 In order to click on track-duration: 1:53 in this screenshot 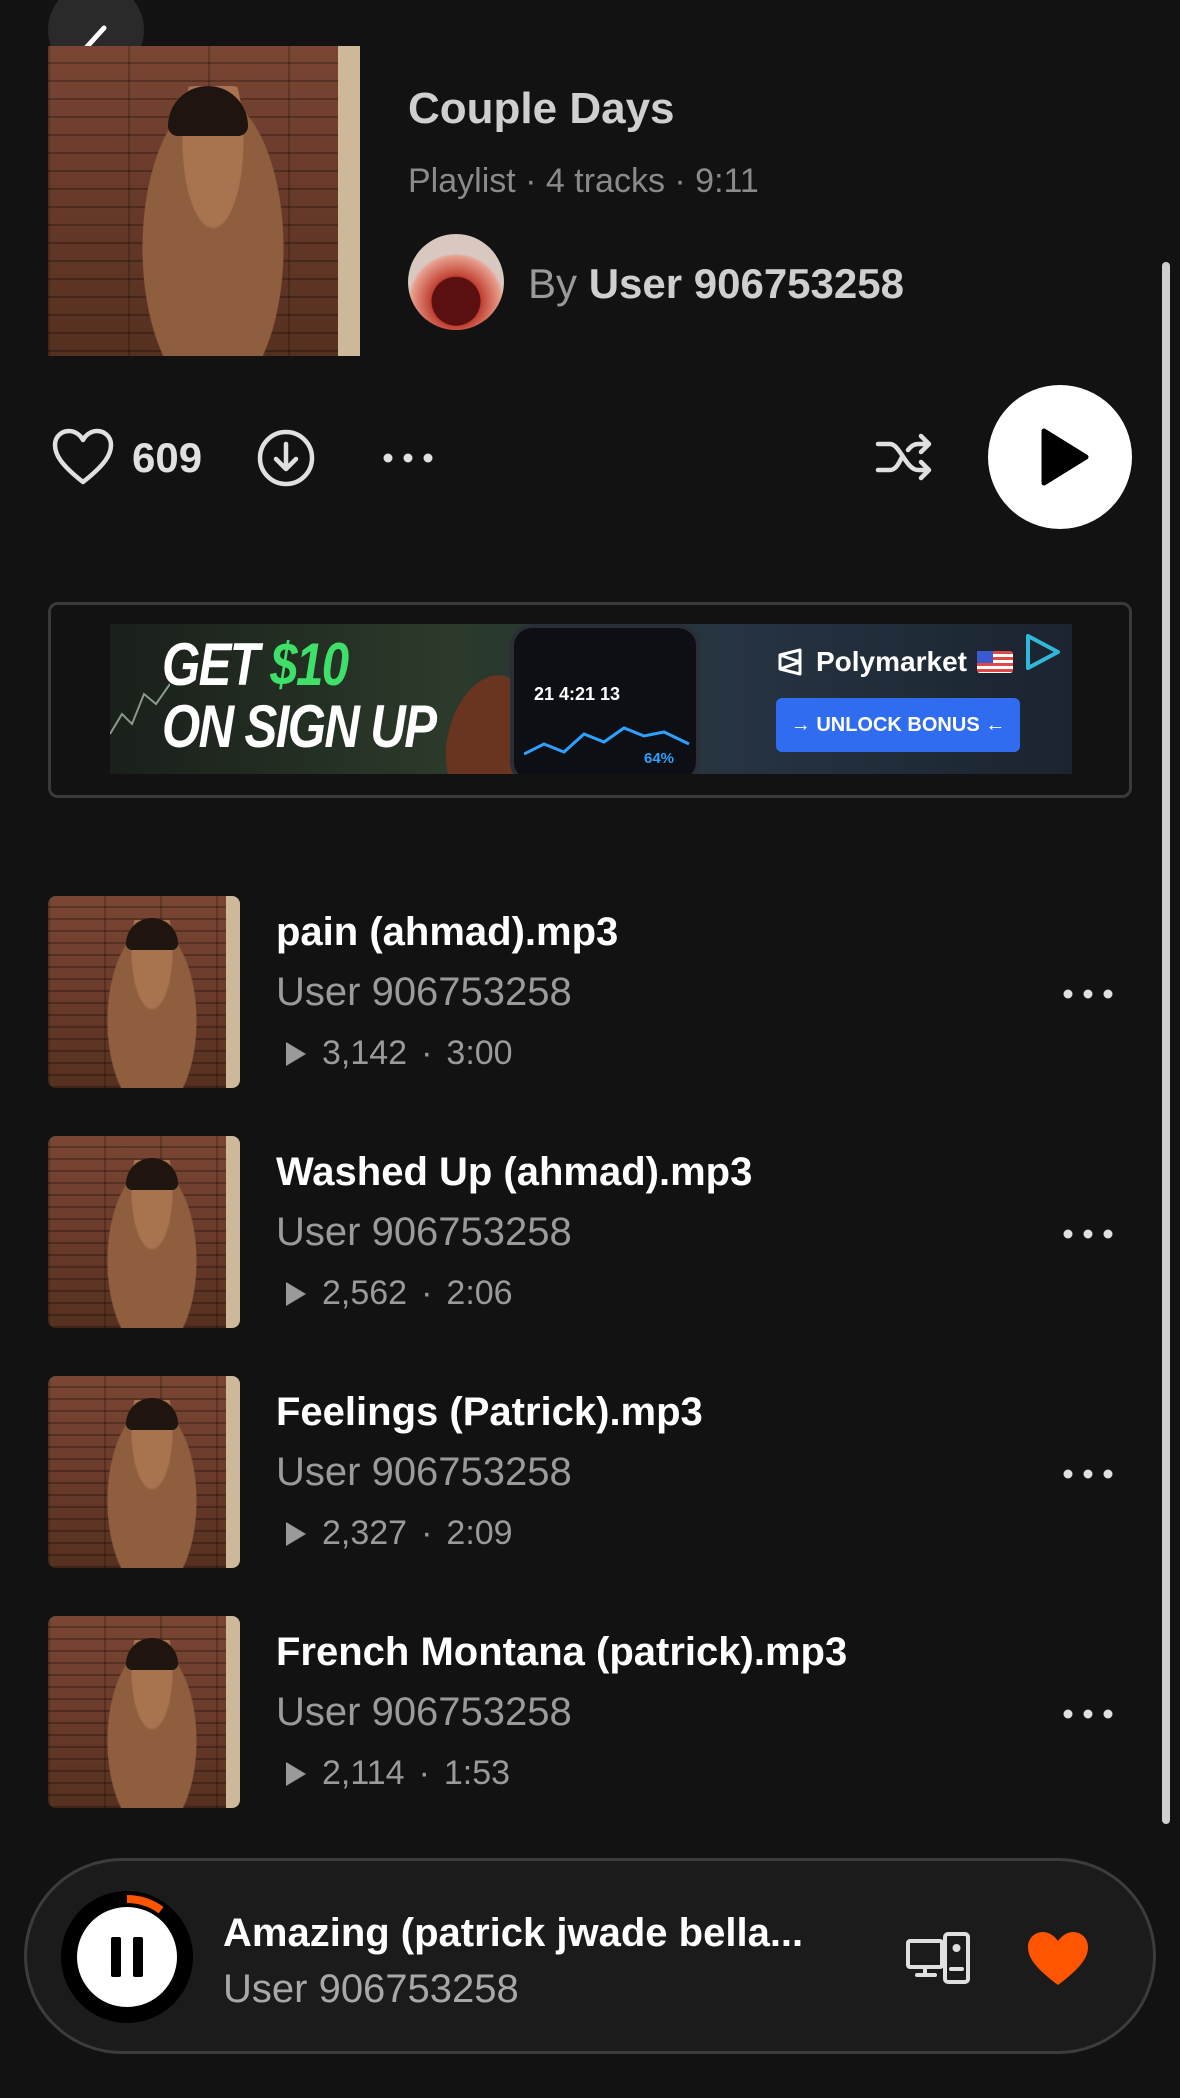, I will do `click(477, 1773)`.